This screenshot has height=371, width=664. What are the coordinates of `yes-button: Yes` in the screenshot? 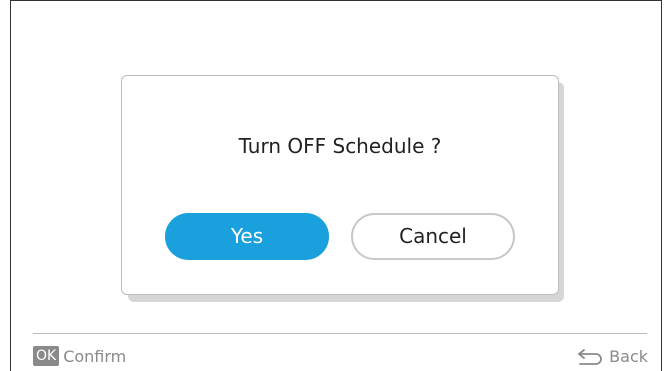 It's located at (247, 236).